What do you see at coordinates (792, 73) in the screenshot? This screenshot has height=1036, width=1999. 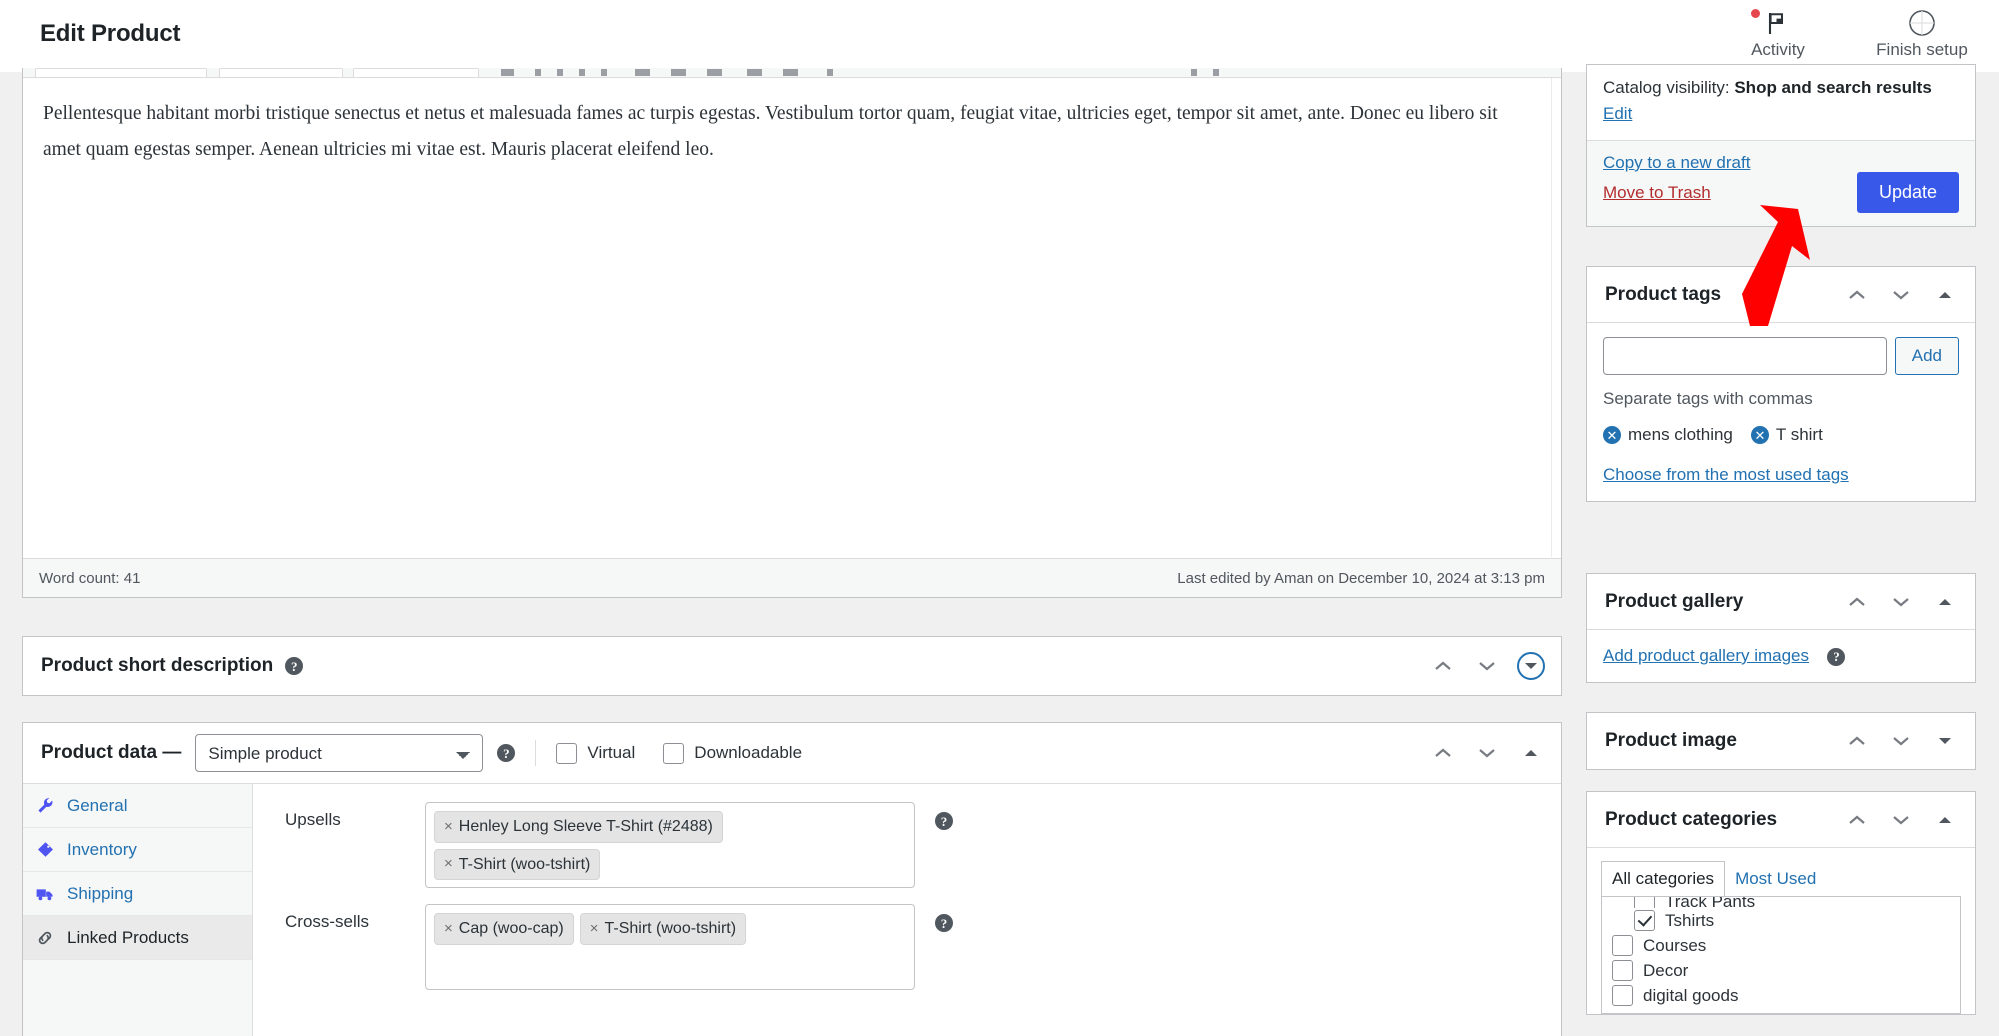 I see `editor-toolbar-partial` at bounding box center [792, 73].